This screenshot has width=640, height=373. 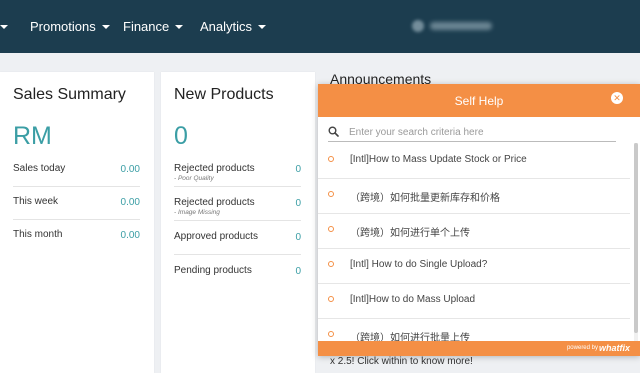 I want to click on product-row: Rejected products - Image Missing 0, so click(x=237, y=204).